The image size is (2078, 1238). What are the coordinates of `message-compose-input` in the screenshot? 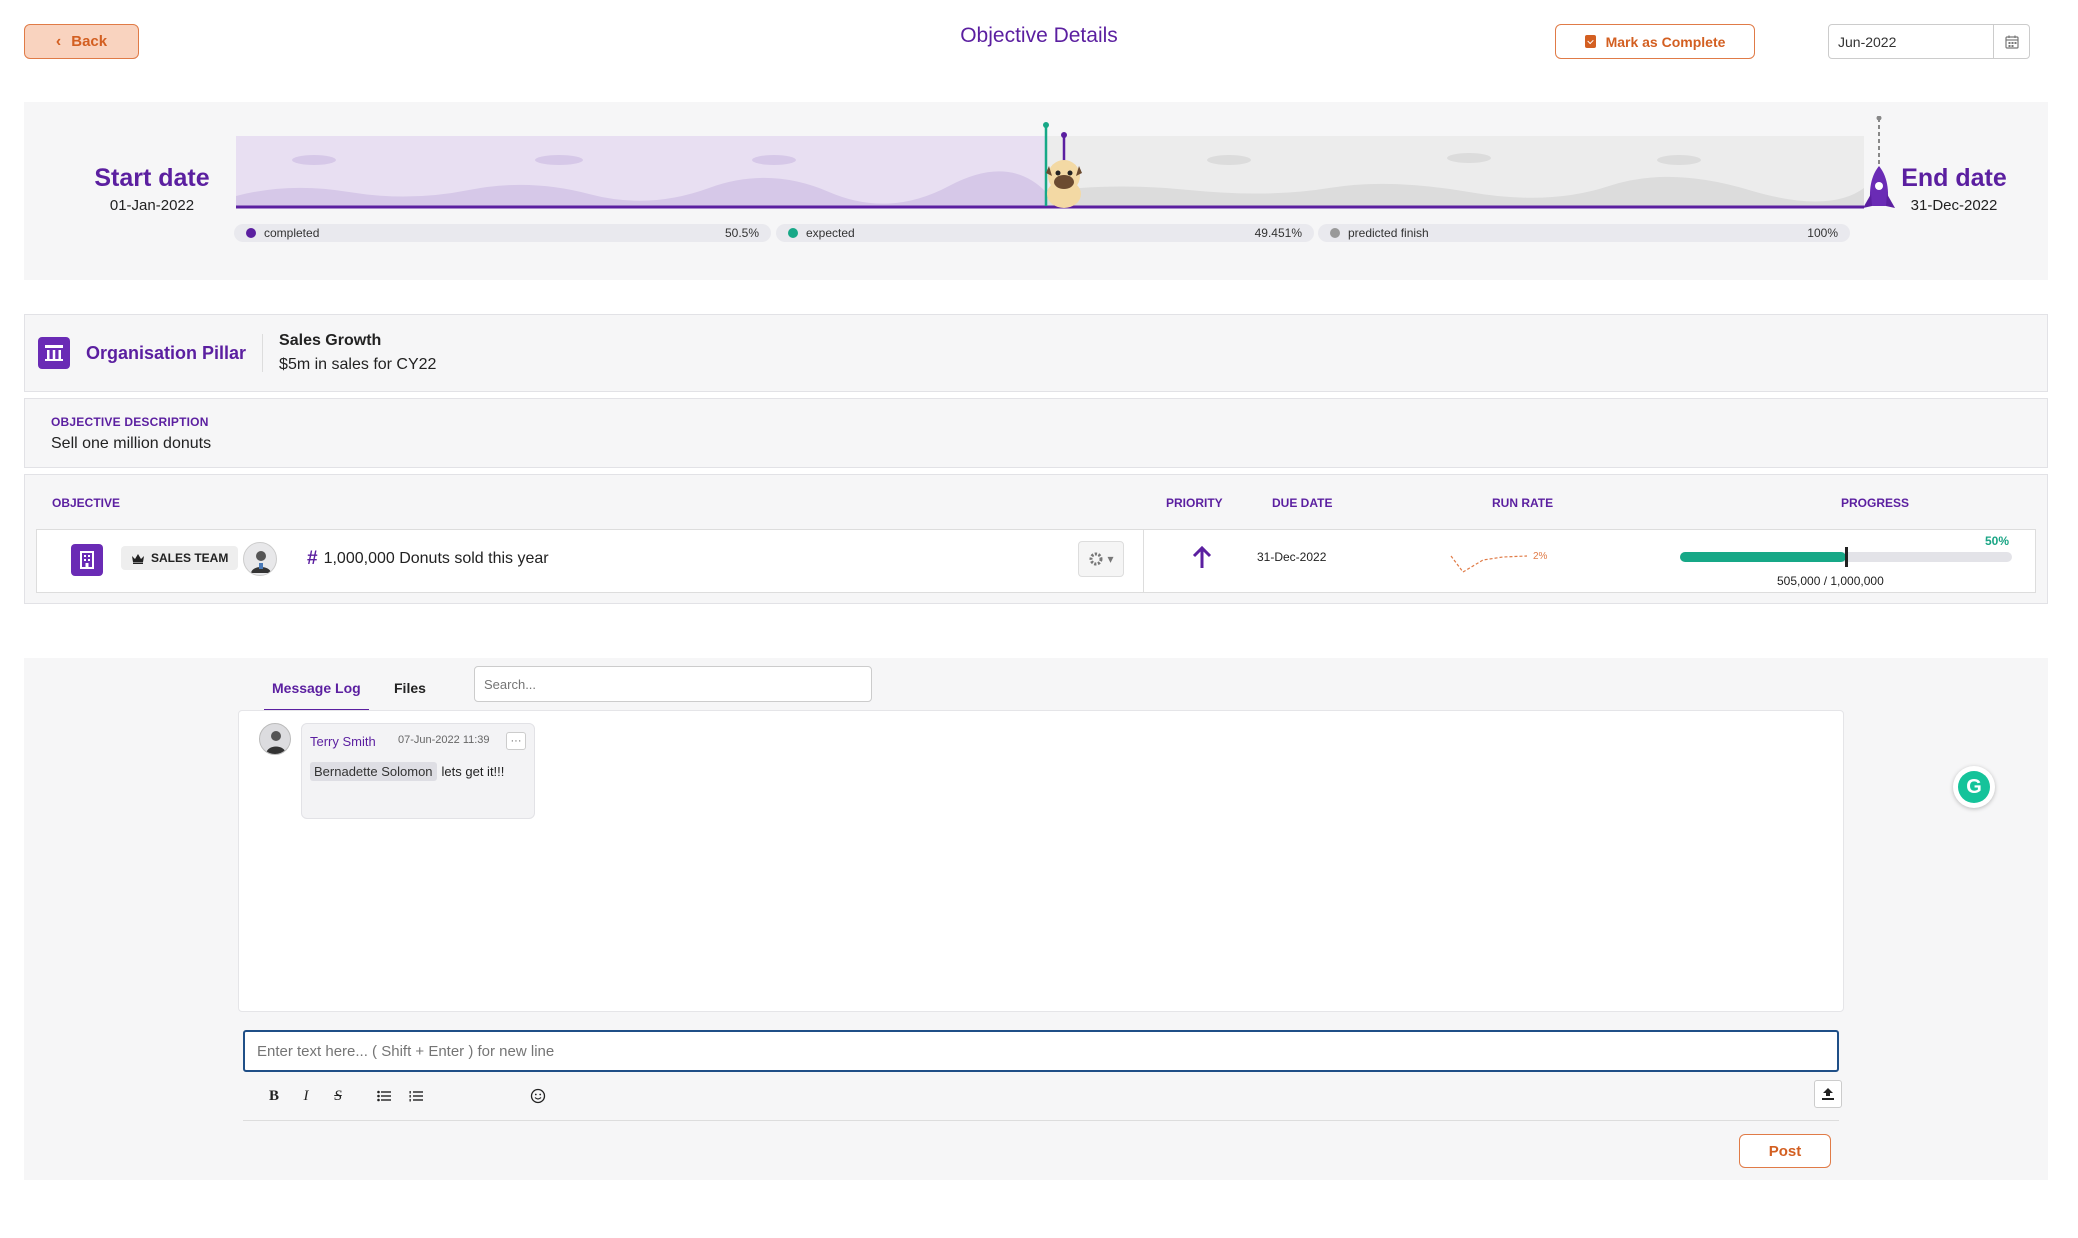 It's located at (1041, 1051).